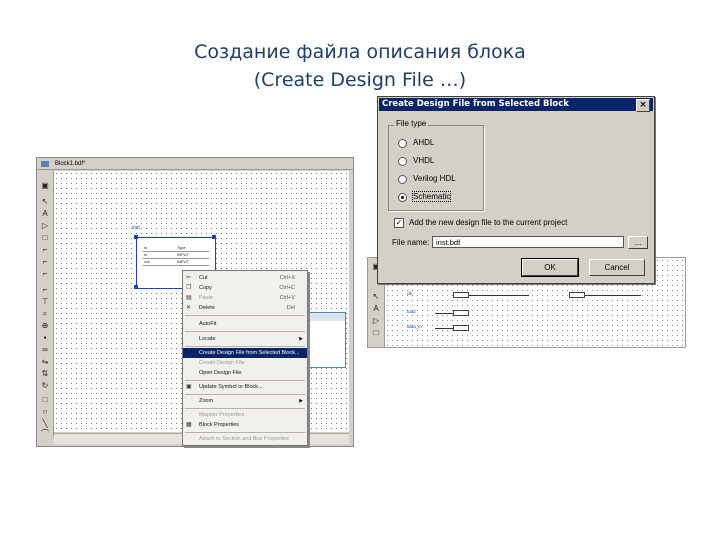  What do you see at coordinates (45, 361) in the screenshot?
I see `flip-horizontal-icon: ⇋` at bounding box center [45, 361].